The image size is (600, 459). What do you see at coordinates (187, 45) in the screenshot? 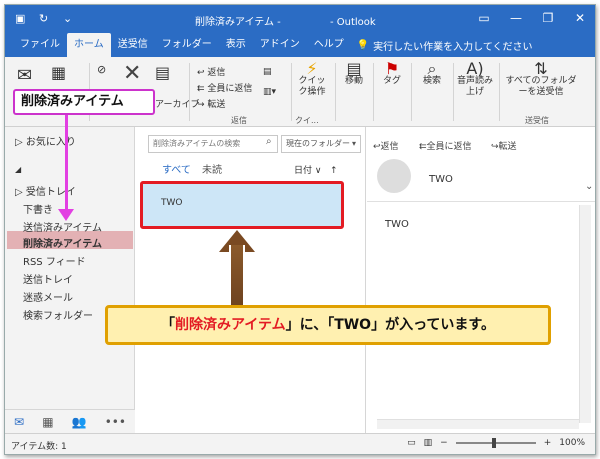
I see `tab-folder: フォルダー` at bounding box center [187, 45].